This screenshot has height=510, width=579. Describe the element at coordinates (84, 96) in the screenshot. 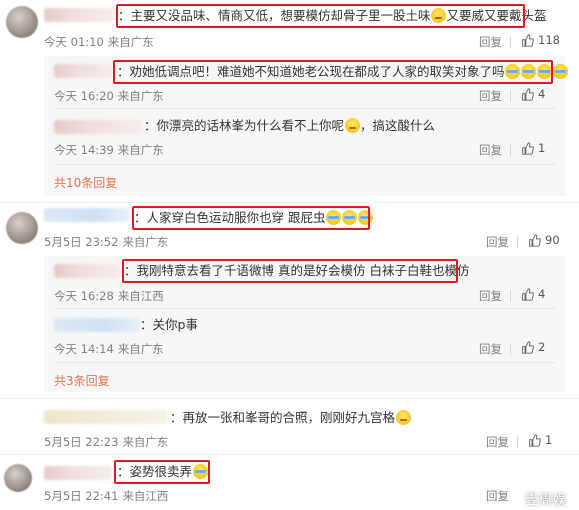

I see `timestamp: 今天 16:20` at that location.